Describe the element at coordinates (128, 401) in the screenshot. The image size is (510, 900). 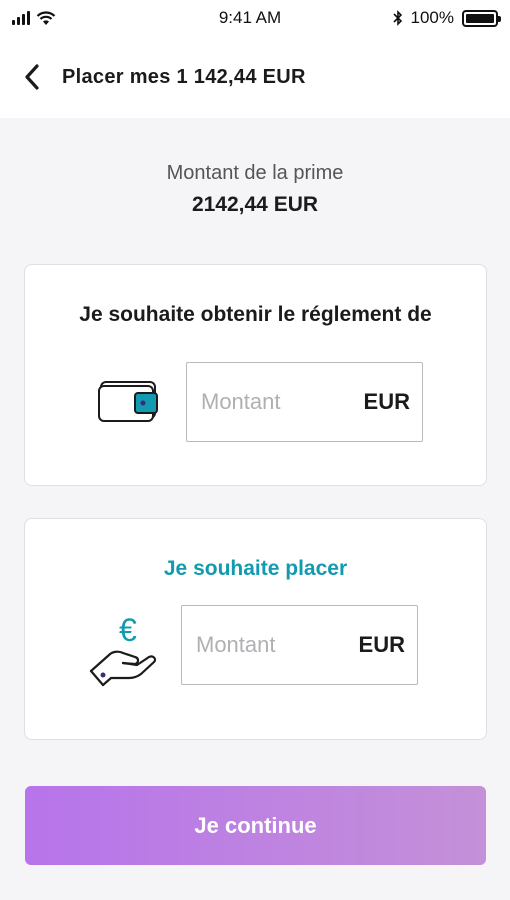
I see `wallet-icon` at that location.